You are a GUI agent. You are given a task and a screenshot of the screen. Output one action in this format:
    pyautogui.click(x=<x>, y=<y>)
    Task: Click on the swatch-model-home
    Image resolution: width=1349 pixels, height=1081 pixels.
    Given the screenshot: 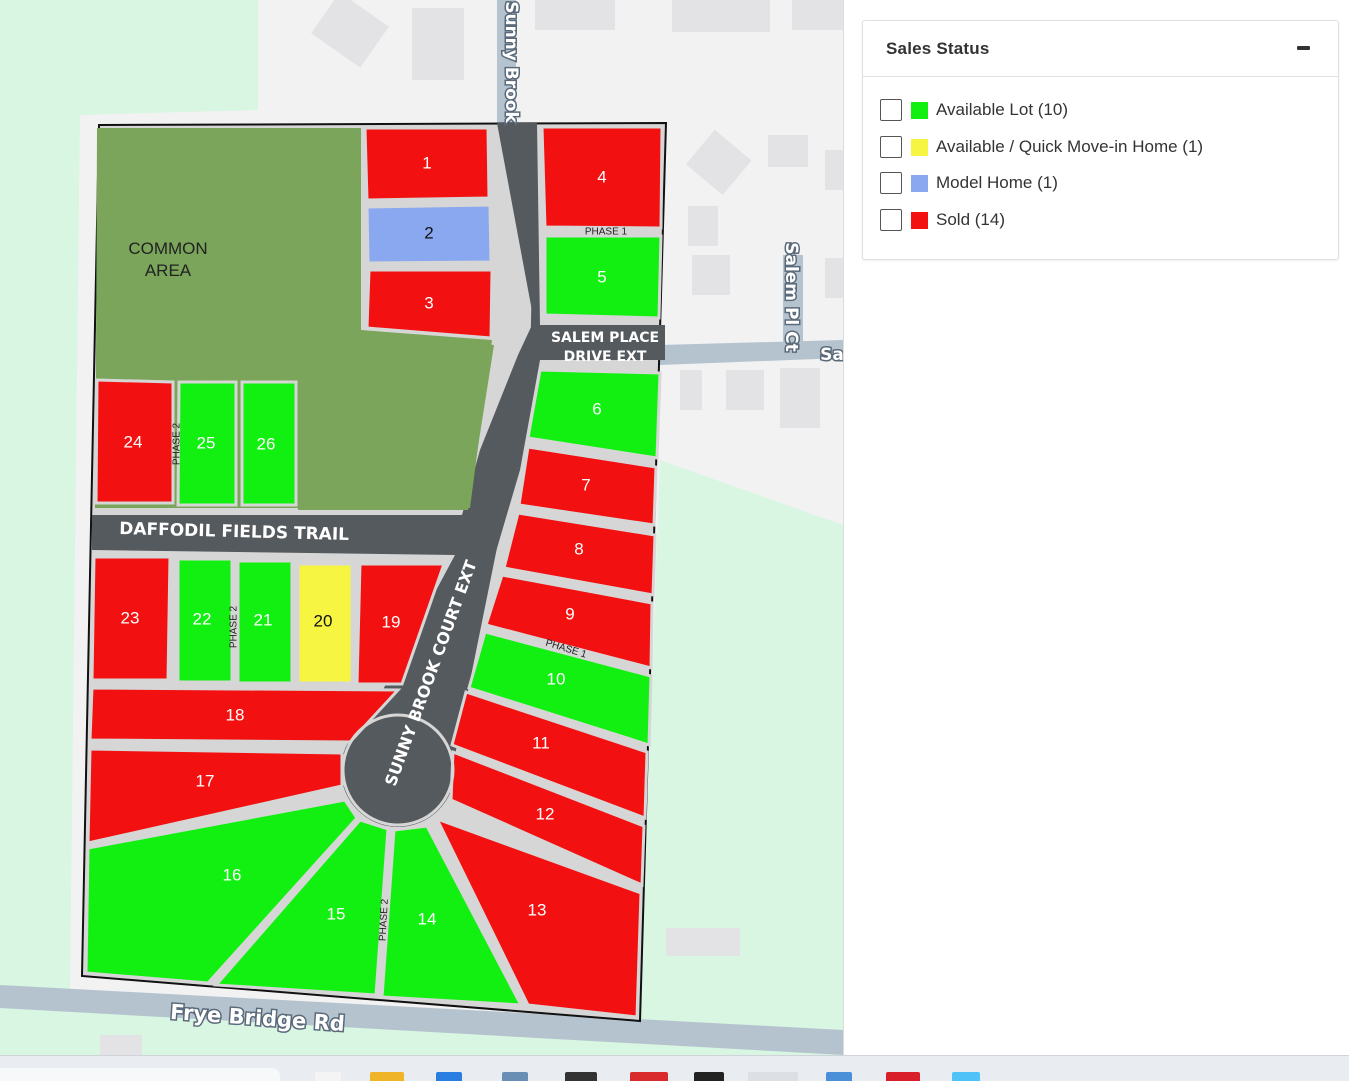 What is the action you would take?
    pyautogui.click(x=919, y=183)
    